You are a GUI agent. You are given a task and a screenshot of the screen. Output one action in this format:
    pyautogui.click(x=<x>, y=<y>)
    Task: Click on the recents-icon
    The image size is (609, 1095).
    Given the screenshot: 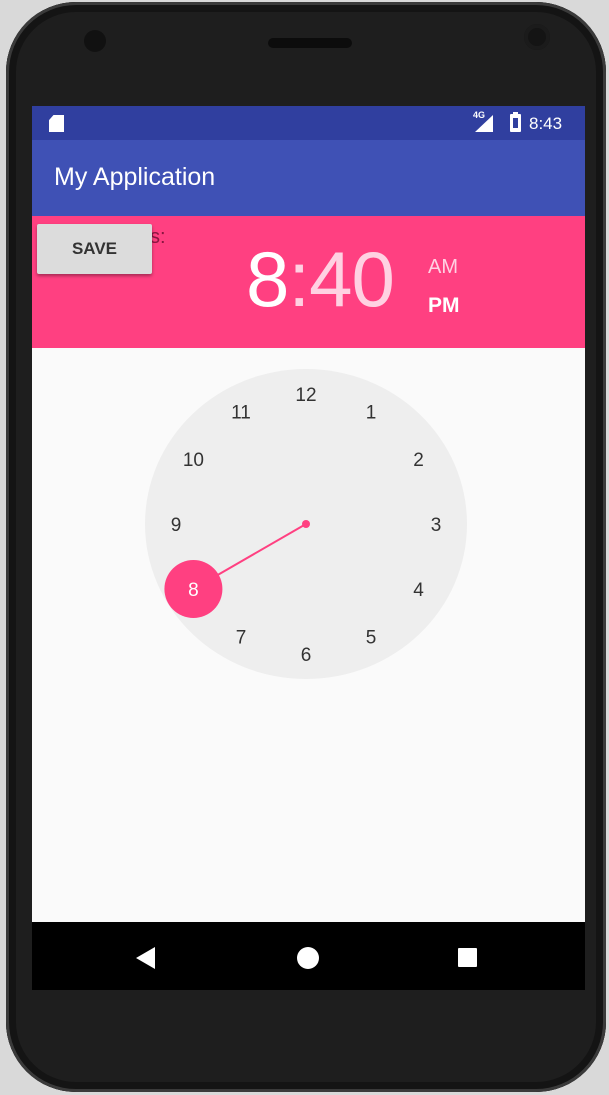 What is the action you would take?
    pyautogui.click(x=467, y=957)
    